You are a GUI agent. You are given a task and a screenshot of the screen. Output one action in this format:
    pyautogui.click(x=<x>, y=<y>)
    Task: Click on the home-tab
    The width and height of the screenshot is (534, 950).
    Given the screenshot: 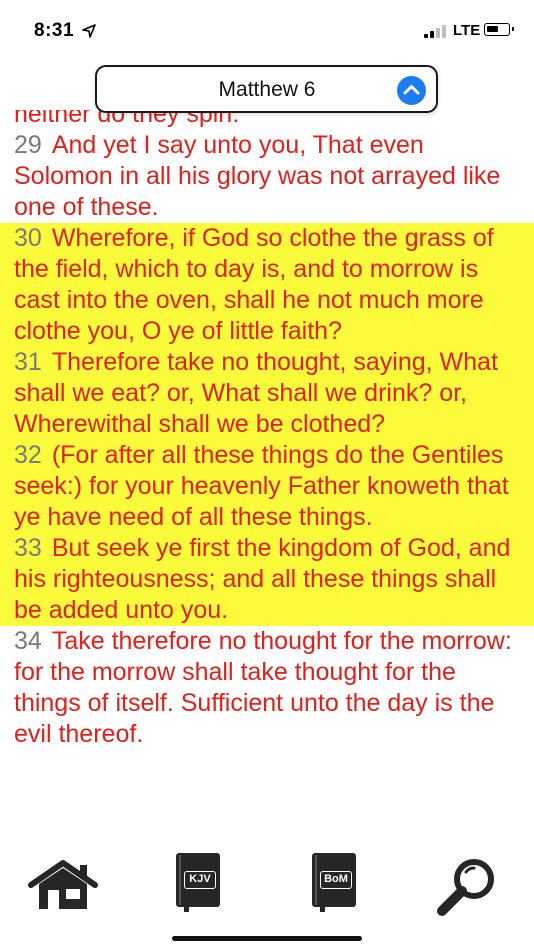 What is the action you would take?
    pyautogui.click(x=63, y=885)
    